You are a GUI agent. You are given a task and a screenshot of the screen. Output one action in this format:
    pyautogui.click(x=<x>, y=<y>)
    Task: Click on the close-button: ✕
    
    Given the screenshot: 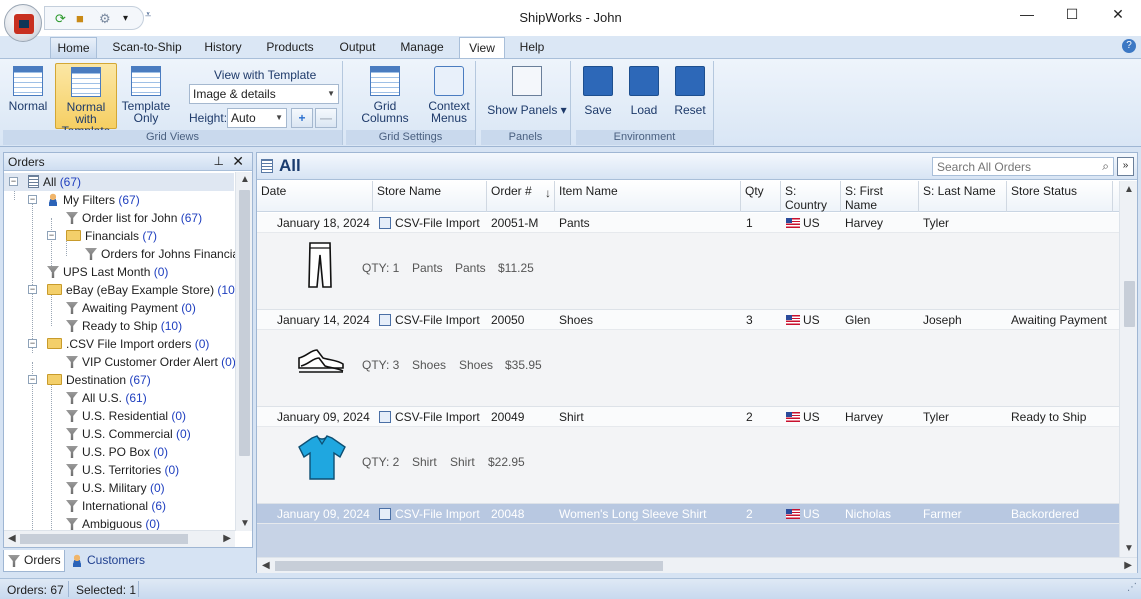 What is the action you would take?
    pyautogui.click(x=1118, y=17)
    